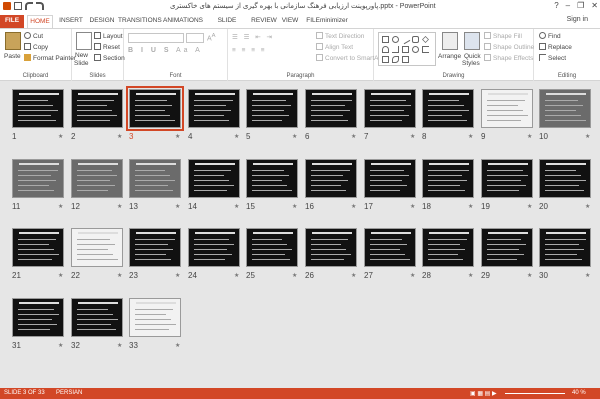 The height and width of the screenshot is (399, 600). Describe the element at coordinates (81, 55) in the screenshot. I see `new-slide-button: New` at that location.